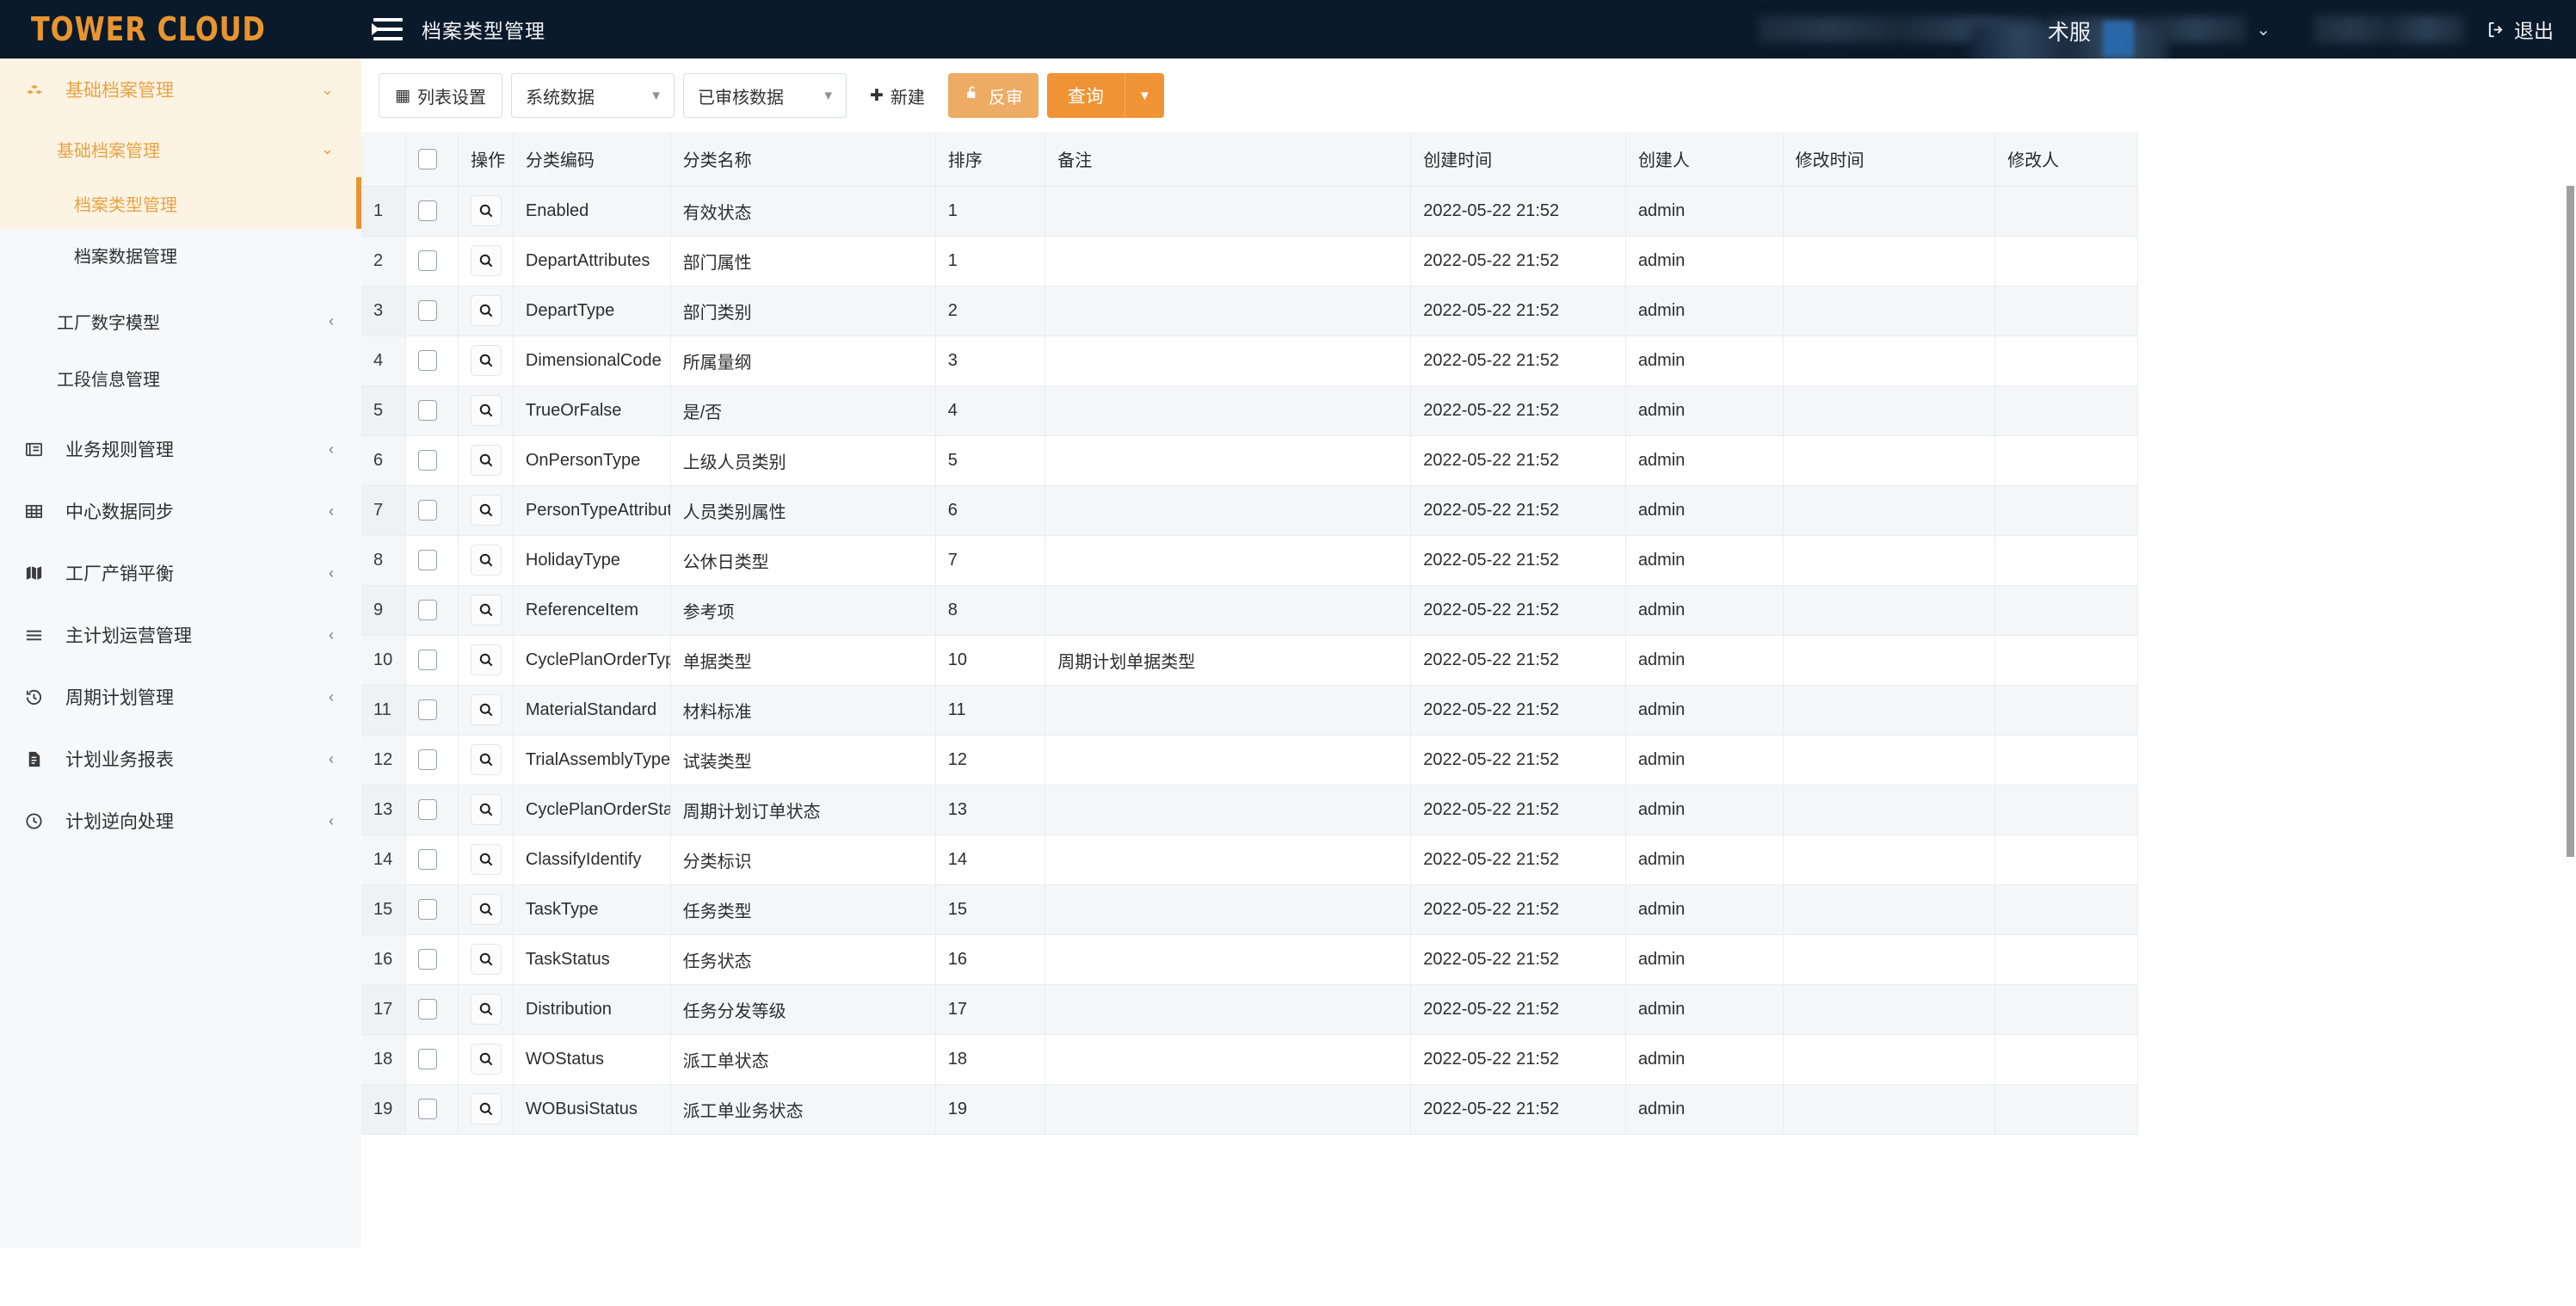 The width and height of the screenshot is (2576, 1306). I want to click on query-button: 查询, so click(1085, 95).